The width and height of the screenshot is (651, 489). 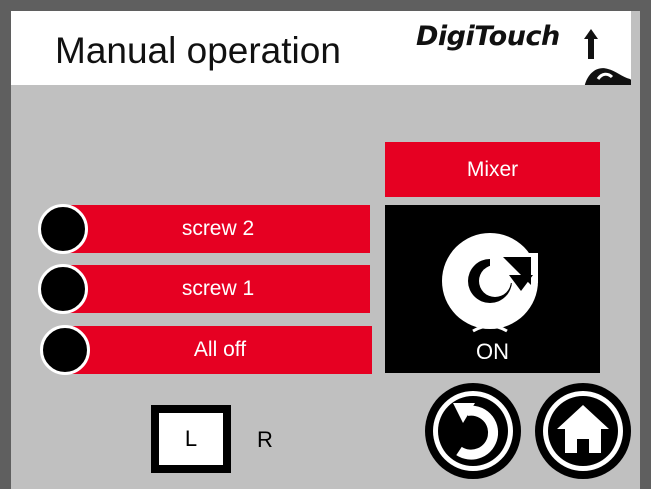 I want to click on home-button, so click(x=583, y=431).